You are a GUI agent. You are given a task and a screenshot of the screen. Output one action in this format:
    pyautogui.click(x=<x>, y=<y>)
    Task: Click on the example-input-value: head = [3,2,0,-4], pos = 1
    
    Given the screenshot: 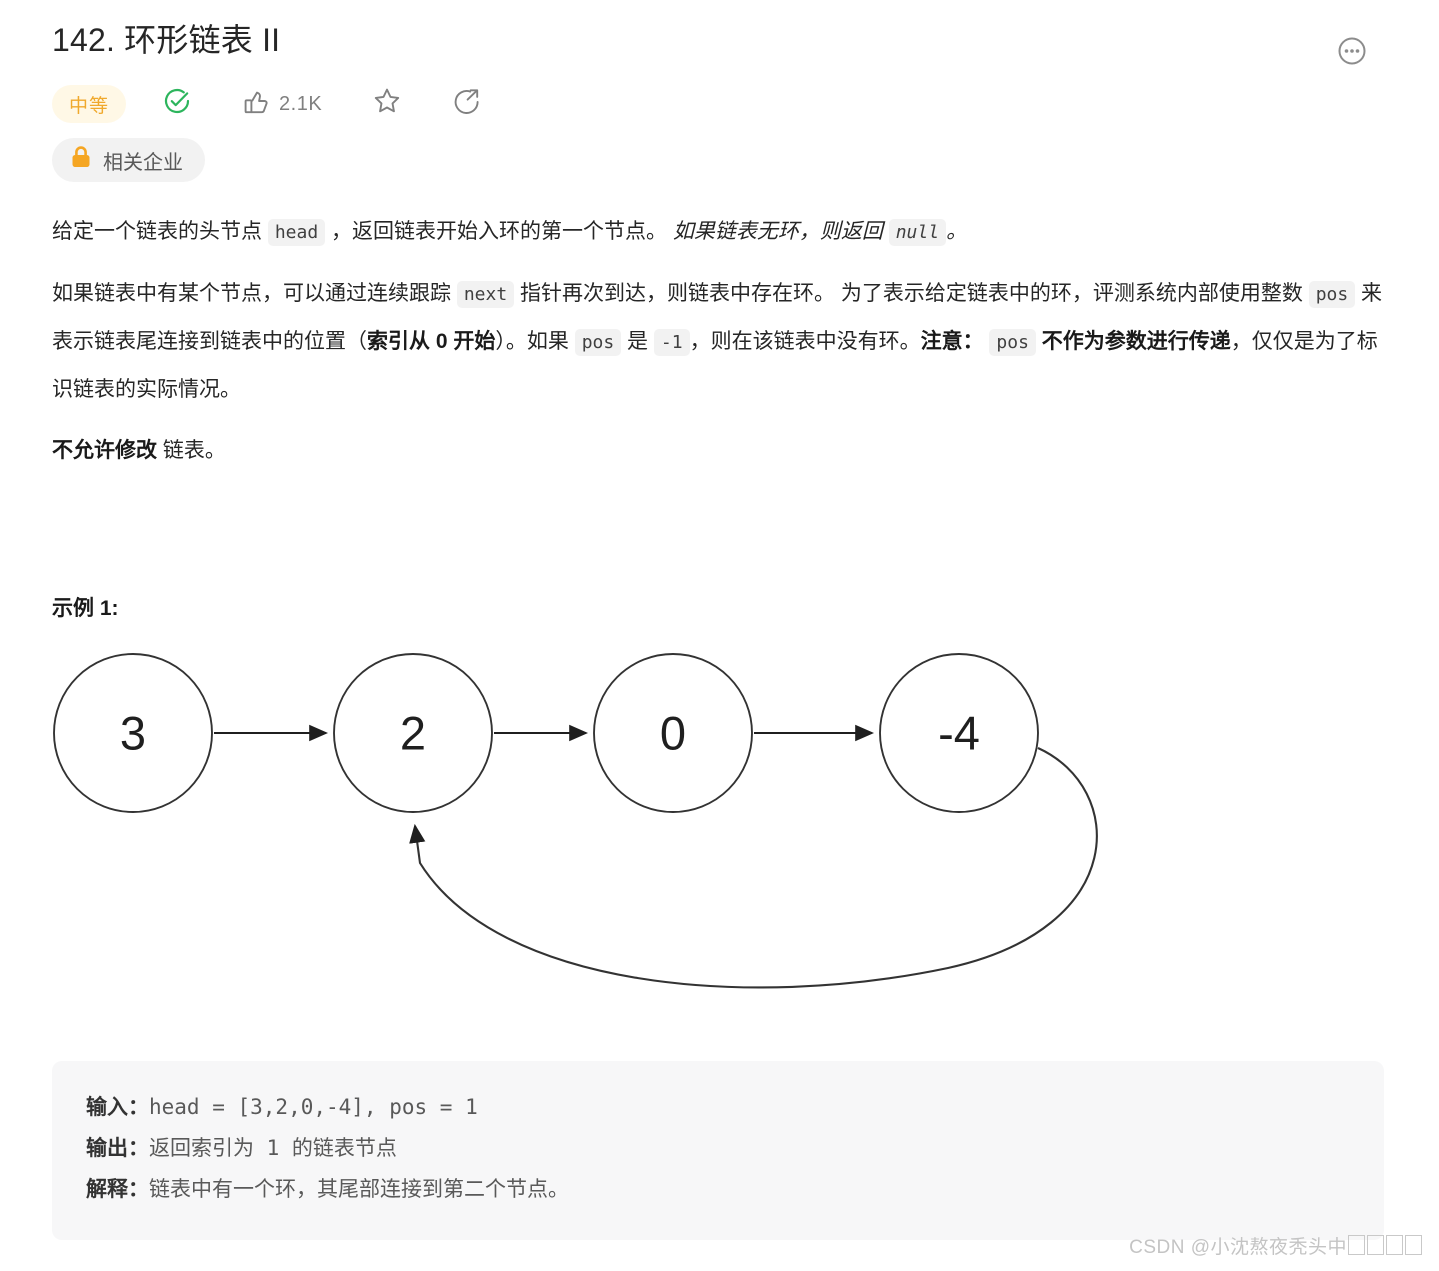 What is the action you would take?
    pyautogui.click(x=313, y=1107)
    